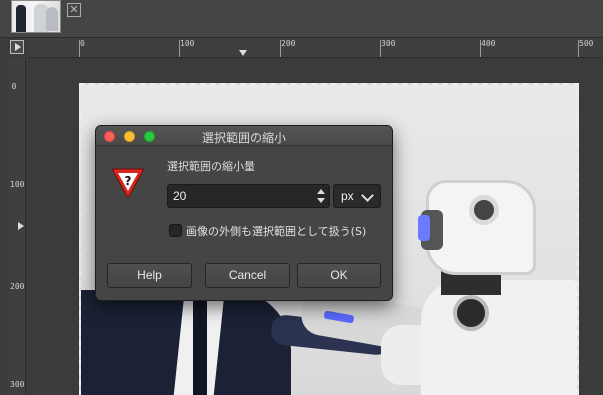 The height and width of the screenshot is (395, 603). I want to click on spin-arrows, so click(321, 196).